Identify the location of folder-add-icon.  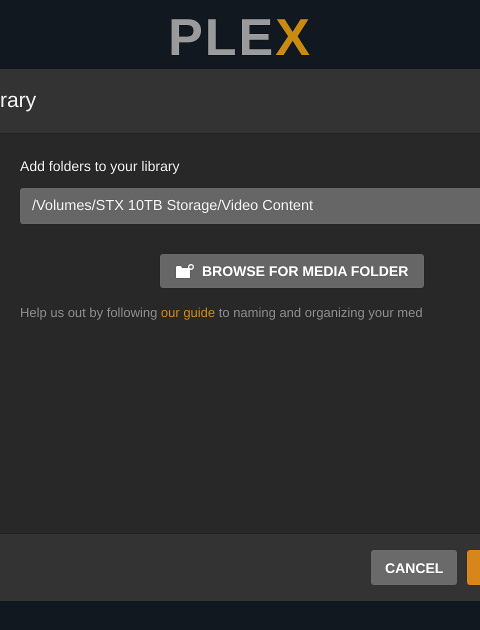
(185, 271).